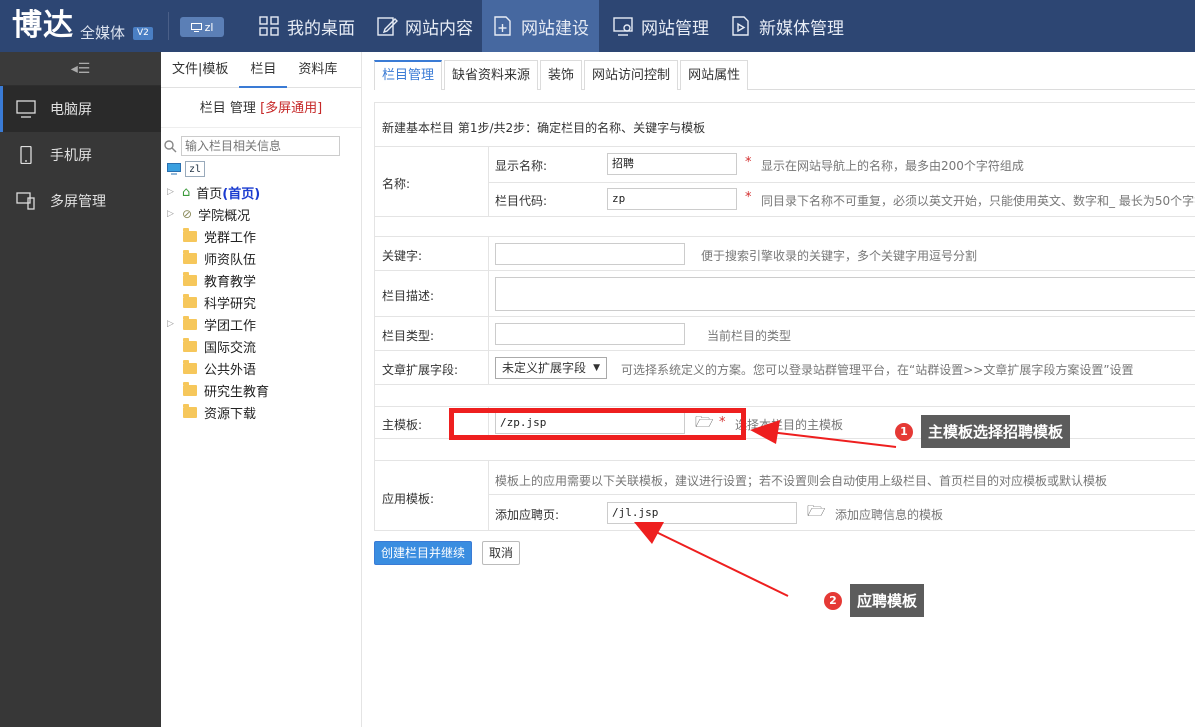 The height and width of the screenshot is (727, 1195). Describe the element at coordinates (218, 412) in the screenshot. I see `tree-node: 资源下载` at that location.